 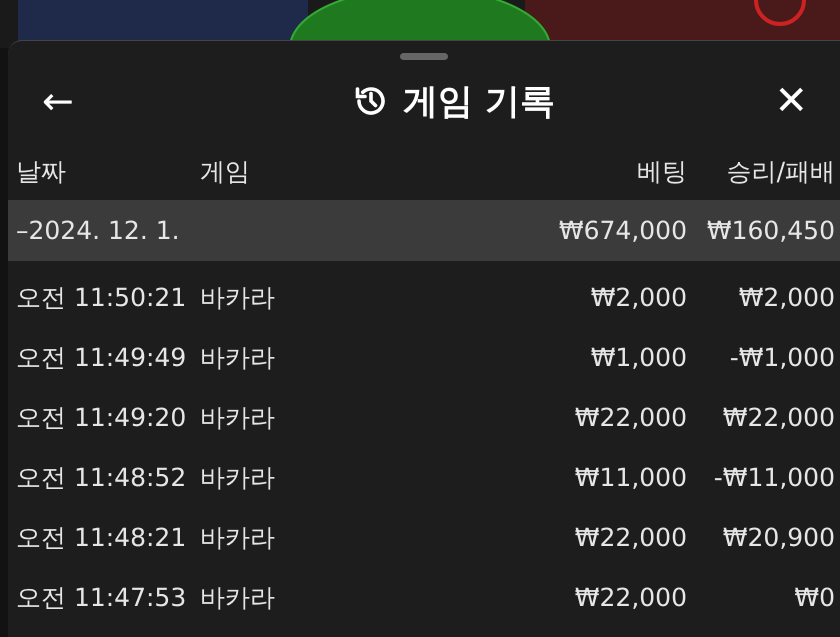 I want to click on table-cell-text: 오전 11:50:21, so click(x=101, y=298).